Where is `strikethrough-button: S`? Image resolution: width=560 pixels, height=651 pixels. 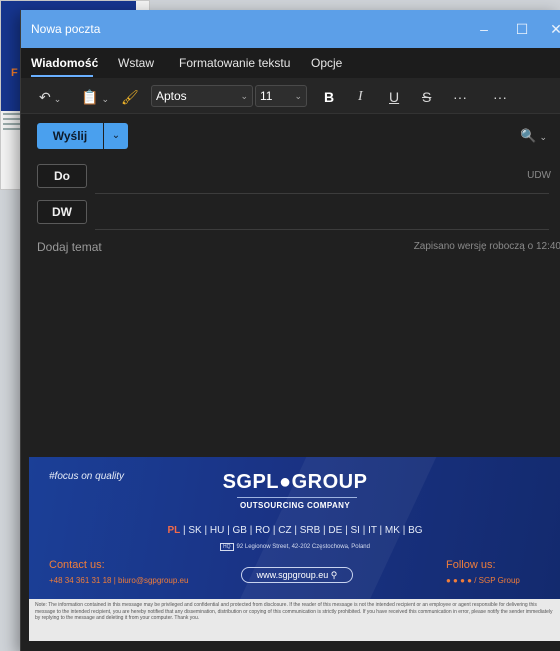 strikethrough-button: S is located at coordinates (426, 97).